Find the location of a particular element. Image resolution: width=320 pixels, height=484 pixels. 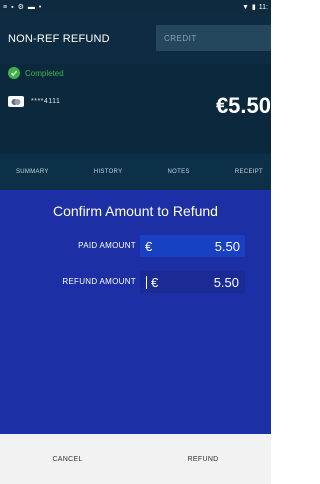

clock-text: 11: is located at coordinates (263, 7).